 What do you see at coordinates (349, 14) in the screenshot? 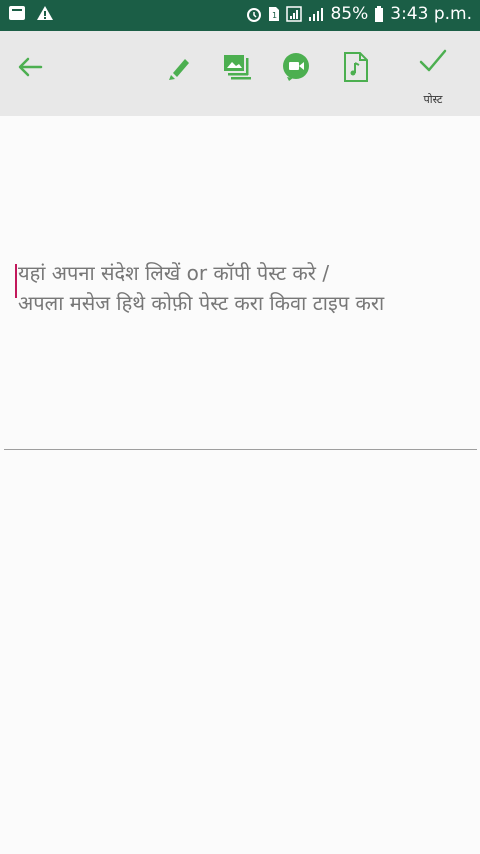
I see `battery-percent: 85%` at bounding box center [349, 14].